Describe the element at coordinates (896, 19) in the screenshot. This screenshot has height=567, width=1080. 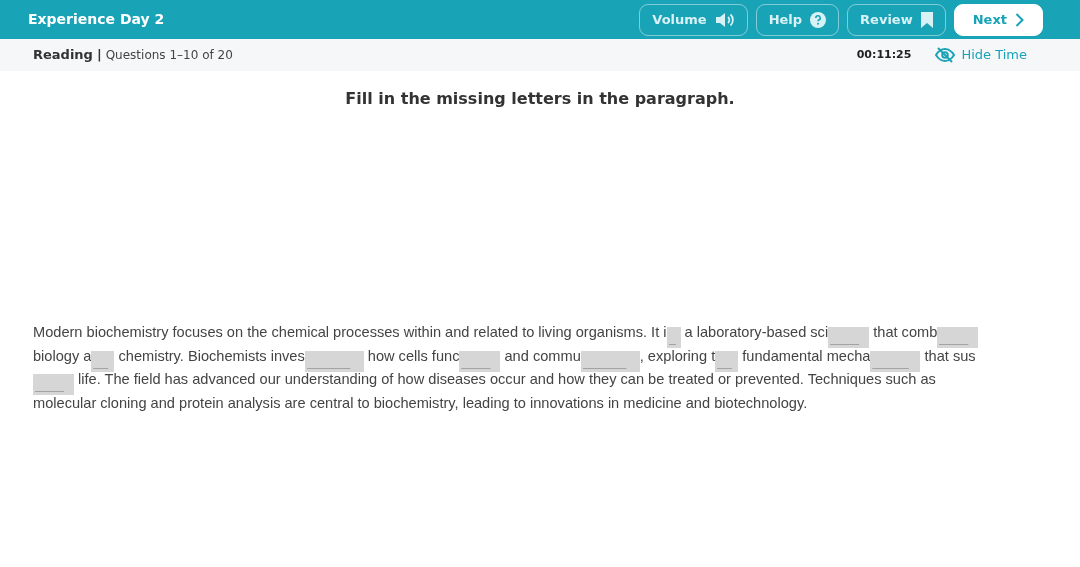
I see `review-button: Review` at that location.